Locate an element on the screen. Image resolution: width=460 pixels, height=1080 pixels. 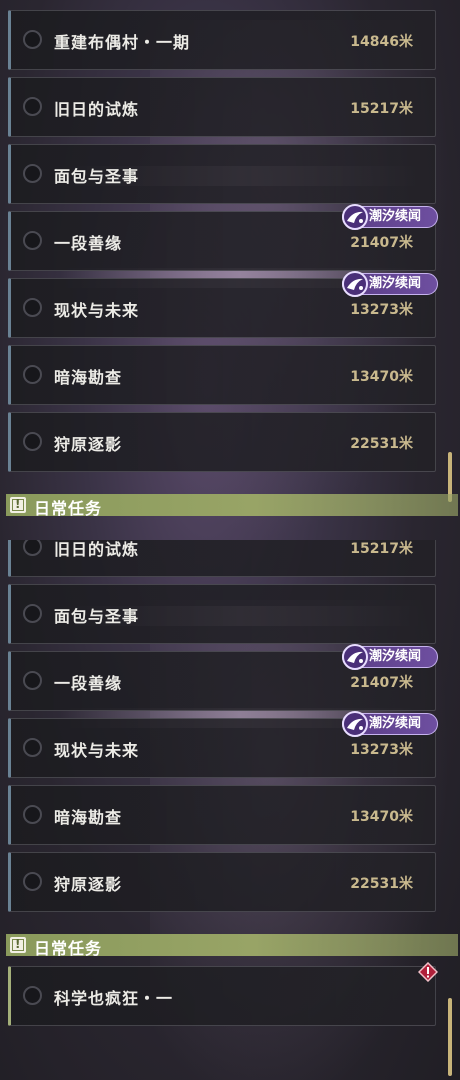
scrollbar-thumb is located at coordinates (450, 1037).